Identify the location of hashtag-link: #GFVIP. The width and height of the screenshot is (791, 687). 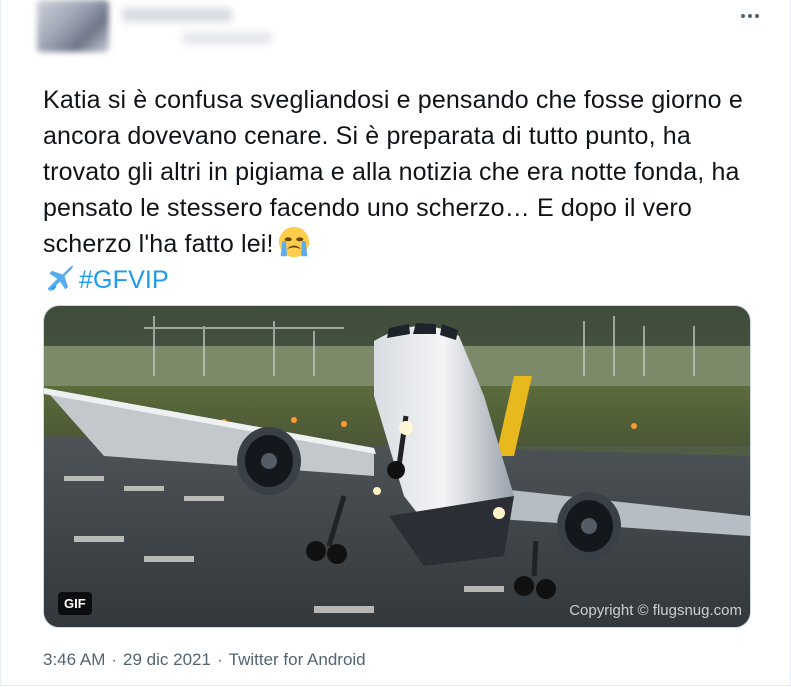
(124, 280).